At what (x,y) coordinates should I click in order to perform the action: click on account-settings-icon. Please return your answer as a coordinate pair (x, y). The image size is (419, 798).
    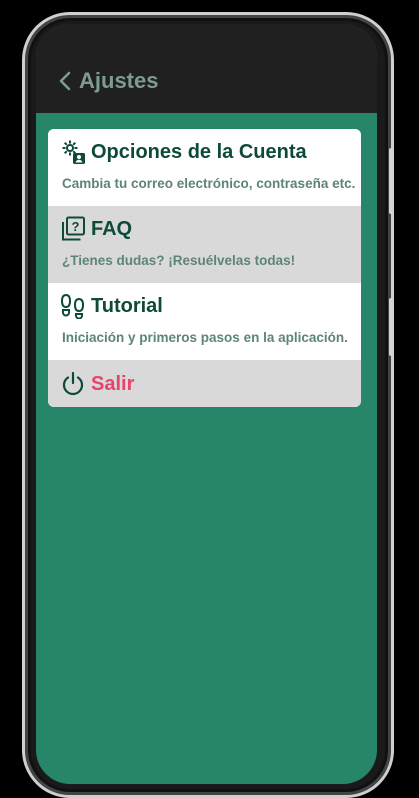
    Looking at the image, I should click on (73, 152).